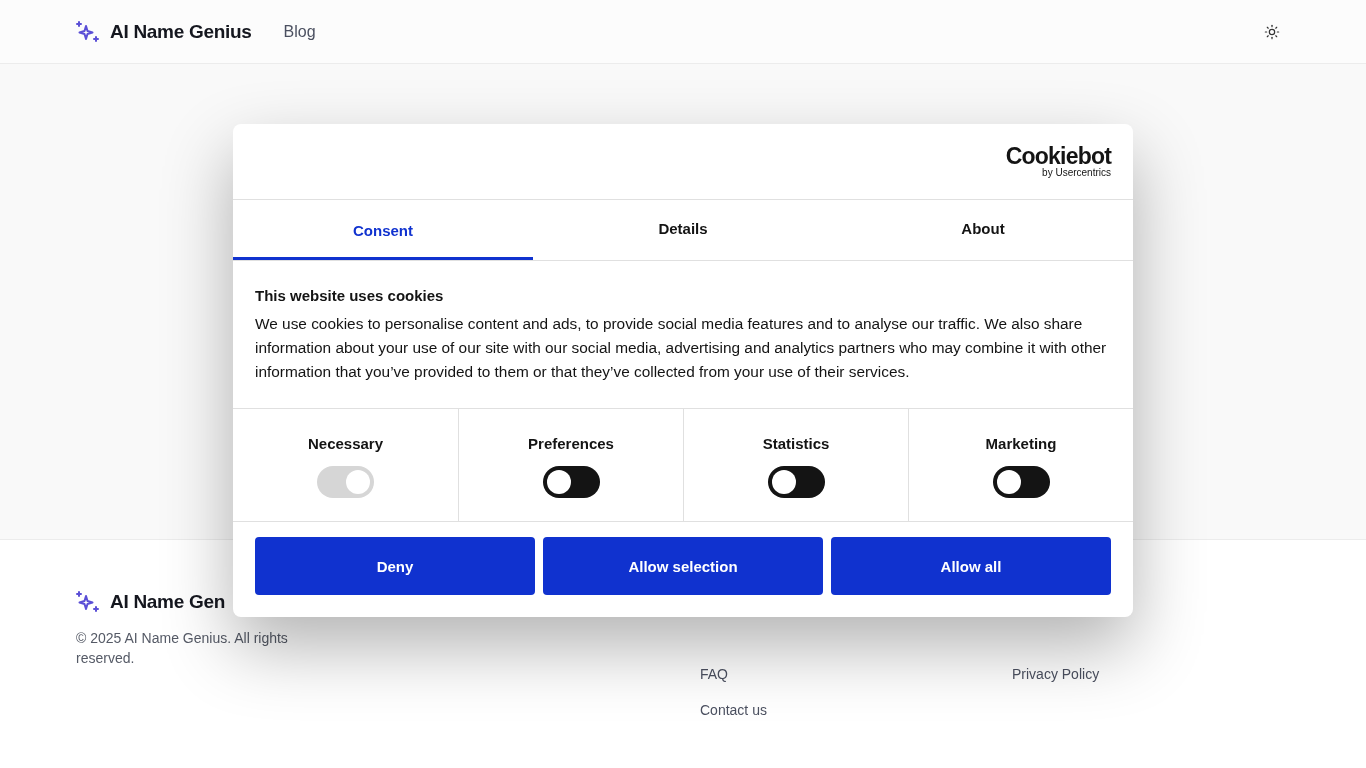 The width and height of the screenshot is (1366, 768). Describe the element at coordinates (1168, 674) in the screenshot. I see `footer-link: Privacy Policy` at that location.